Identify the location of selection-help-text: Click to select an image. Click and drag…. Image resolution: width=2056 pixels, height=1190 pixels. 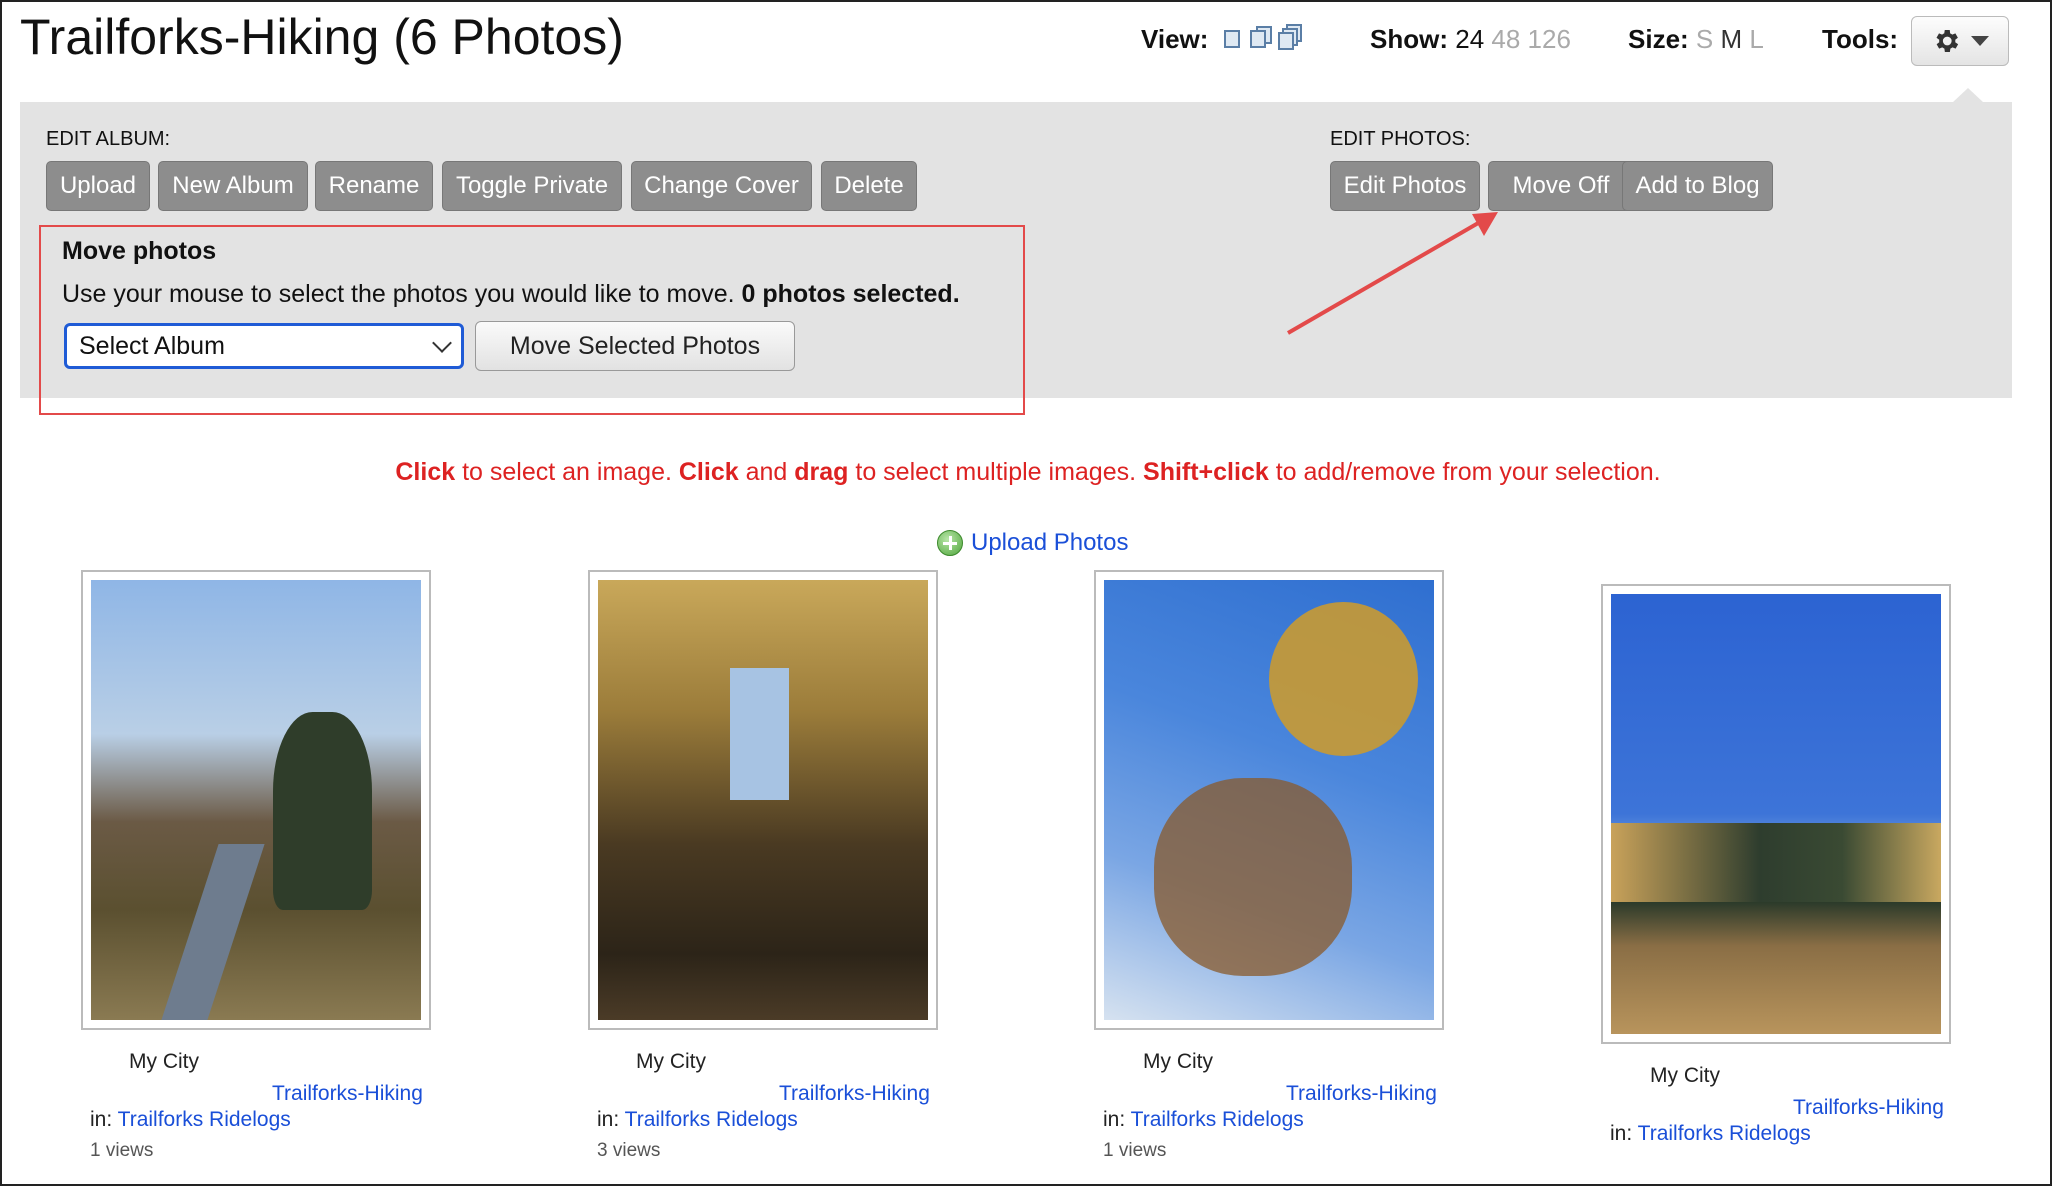
(1028, 472).